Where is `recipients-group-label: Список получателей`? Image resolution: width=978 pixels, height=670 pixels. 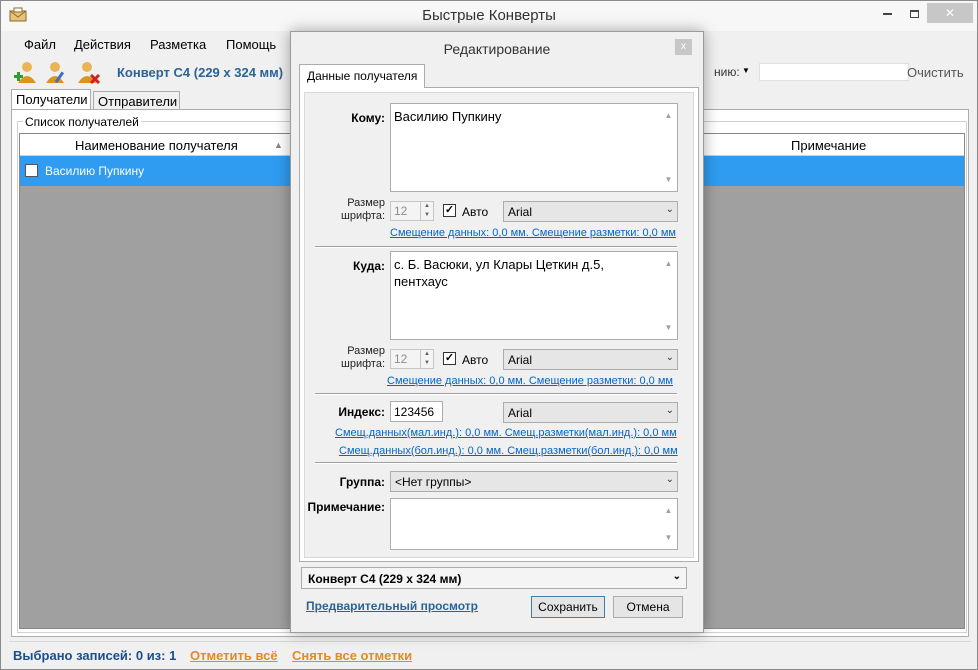
recipients-group-label: Список получателей is located at coordinates (82, 122).